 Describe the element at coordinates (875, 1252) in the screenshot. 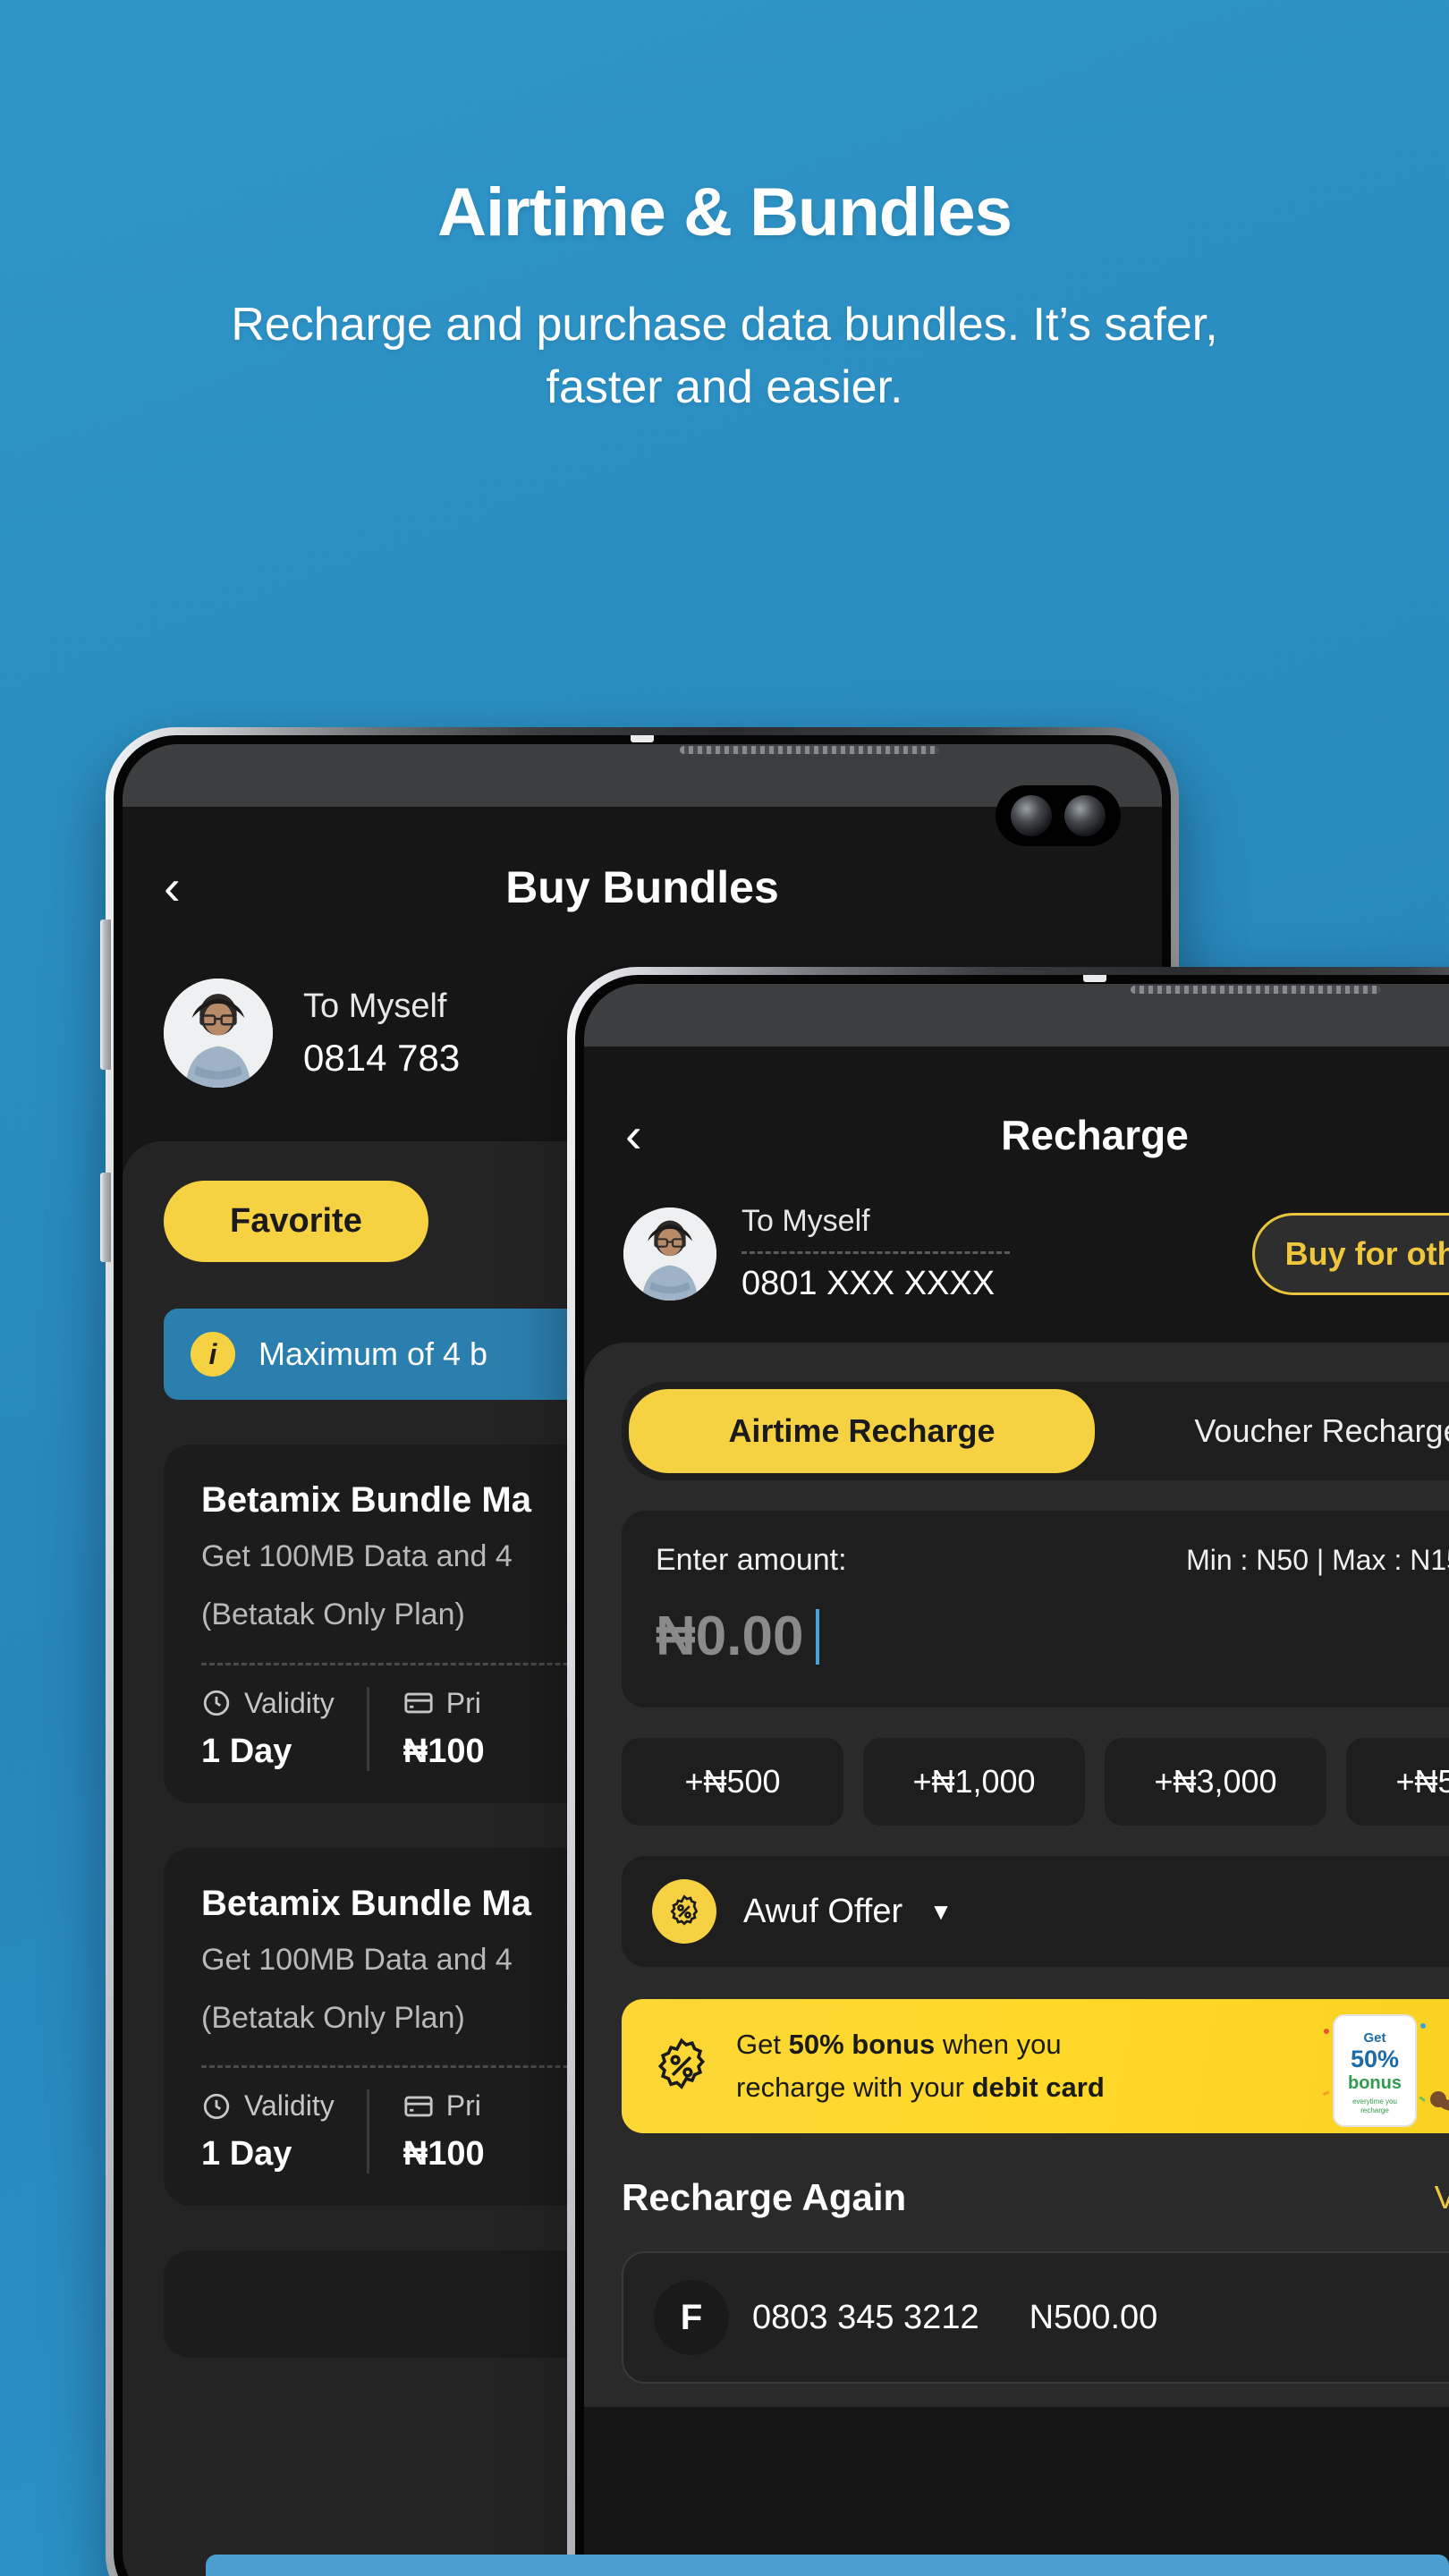

I see `divider` at that location.